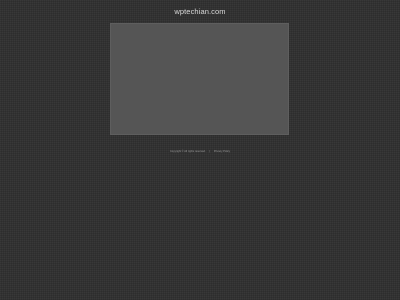 The height and width of the screenshot is (300, 400). Describe the element at coordinates (222, 151) in the screenshot. I see `privacy-policy-link: Privacy Policy` at that location.